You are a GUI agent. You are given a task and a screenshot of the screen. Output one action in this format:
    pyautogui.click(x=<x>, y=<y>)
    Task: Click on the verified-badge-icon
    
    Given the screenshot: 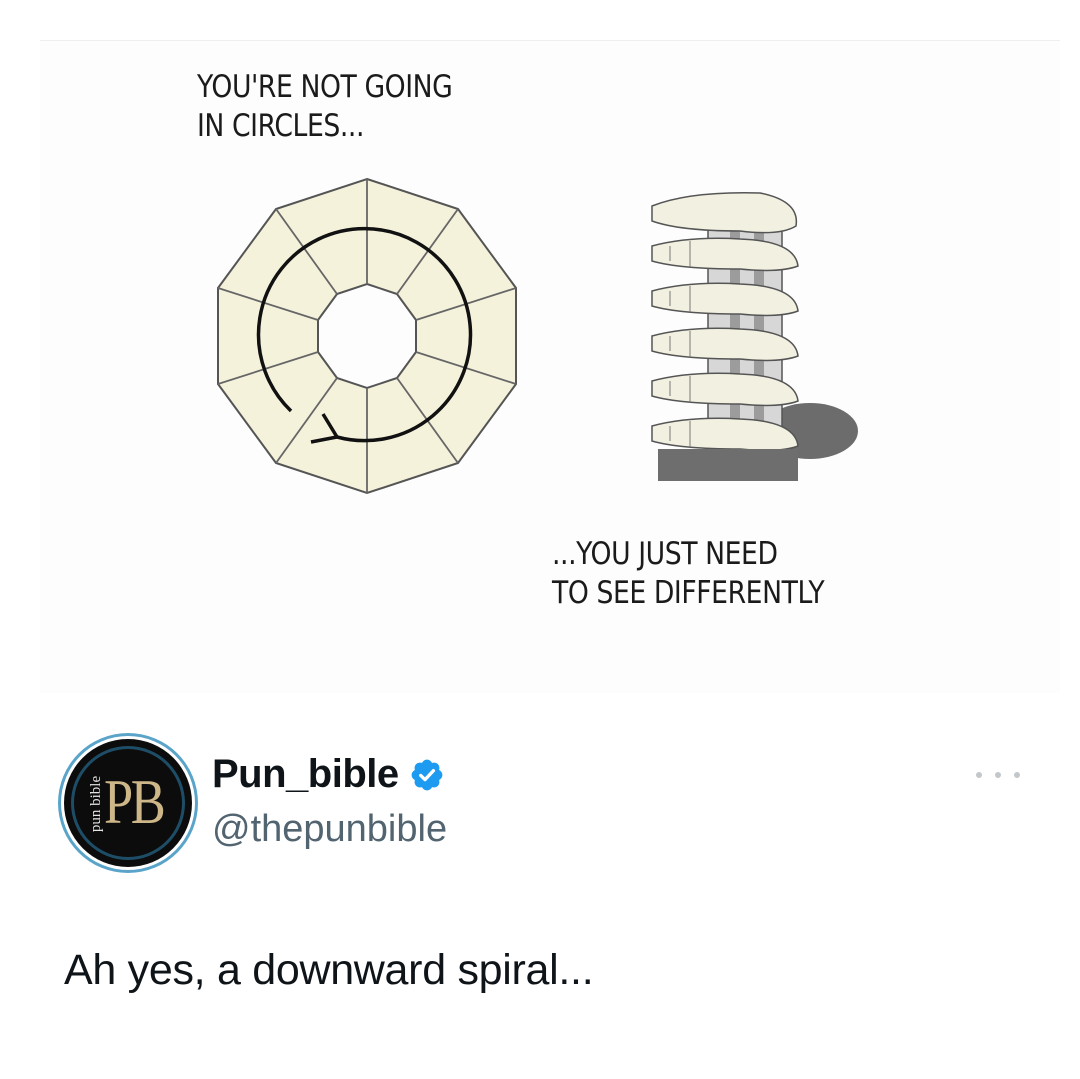 What is the action you would take?
    pyautogui.click(x=427, y=774)
    